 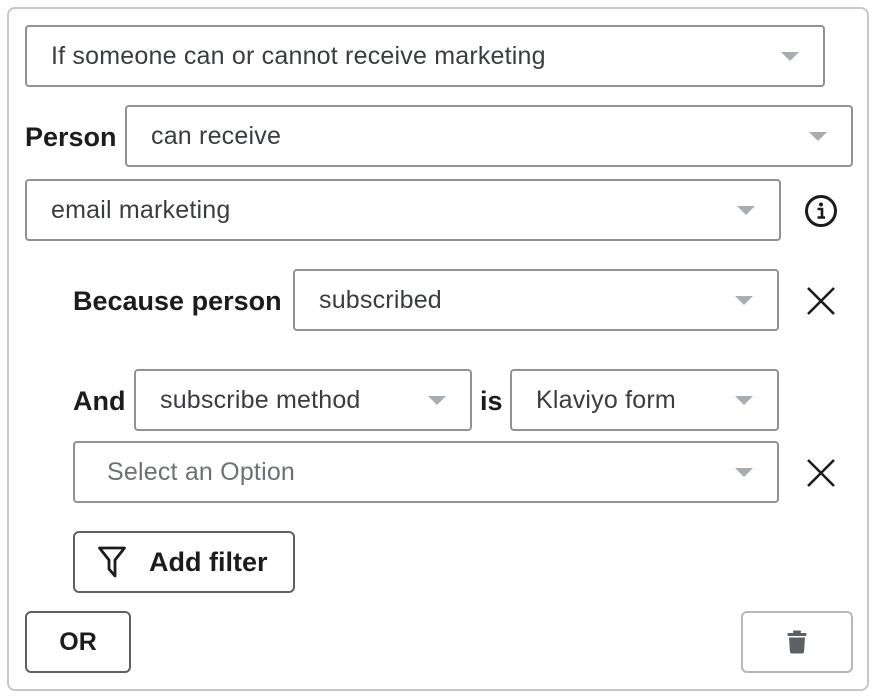 What do you see at coordinates (208, 561) in the screenshot?
I see `add-filter-label: Add filter` at bounding box center [208, 561].